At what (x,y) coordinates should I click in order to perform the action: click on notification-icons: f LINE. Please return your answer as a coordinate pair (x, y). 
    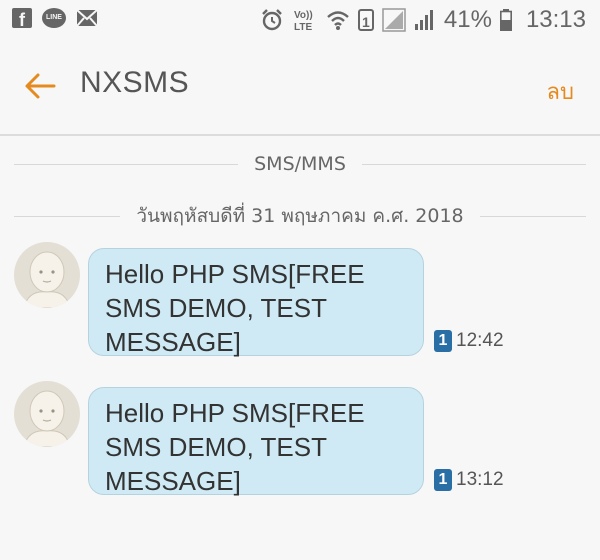
    Looking at the image, I should click on (55, 18).